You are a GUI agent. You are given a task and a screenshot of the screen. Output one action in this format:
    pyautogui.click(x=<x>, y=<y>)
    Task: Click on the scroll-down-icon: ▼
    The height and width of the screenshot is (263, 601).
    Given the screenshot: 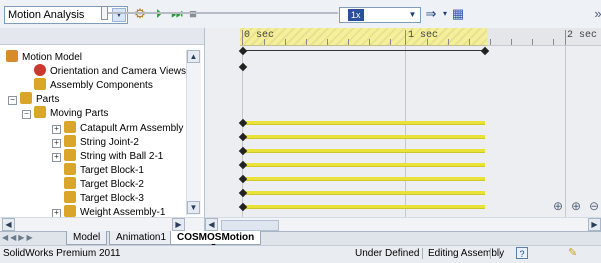 What is the action you would take?
    pyautogui.click(x=193, y=207)
    